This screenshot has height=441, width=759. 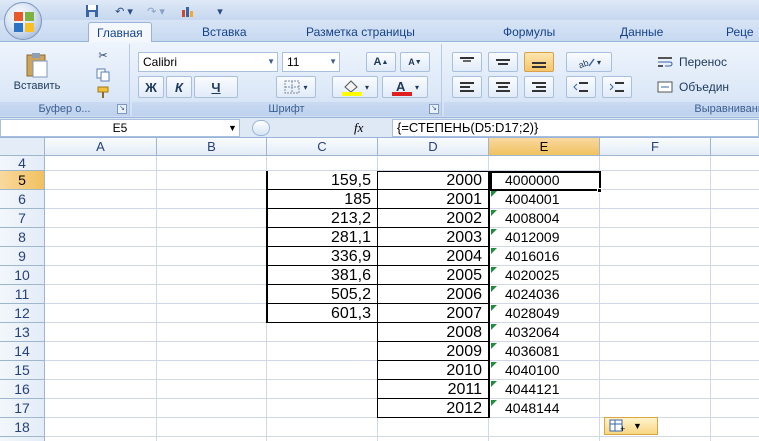 I want to click on chart-icon, so click(x=188, y=11).